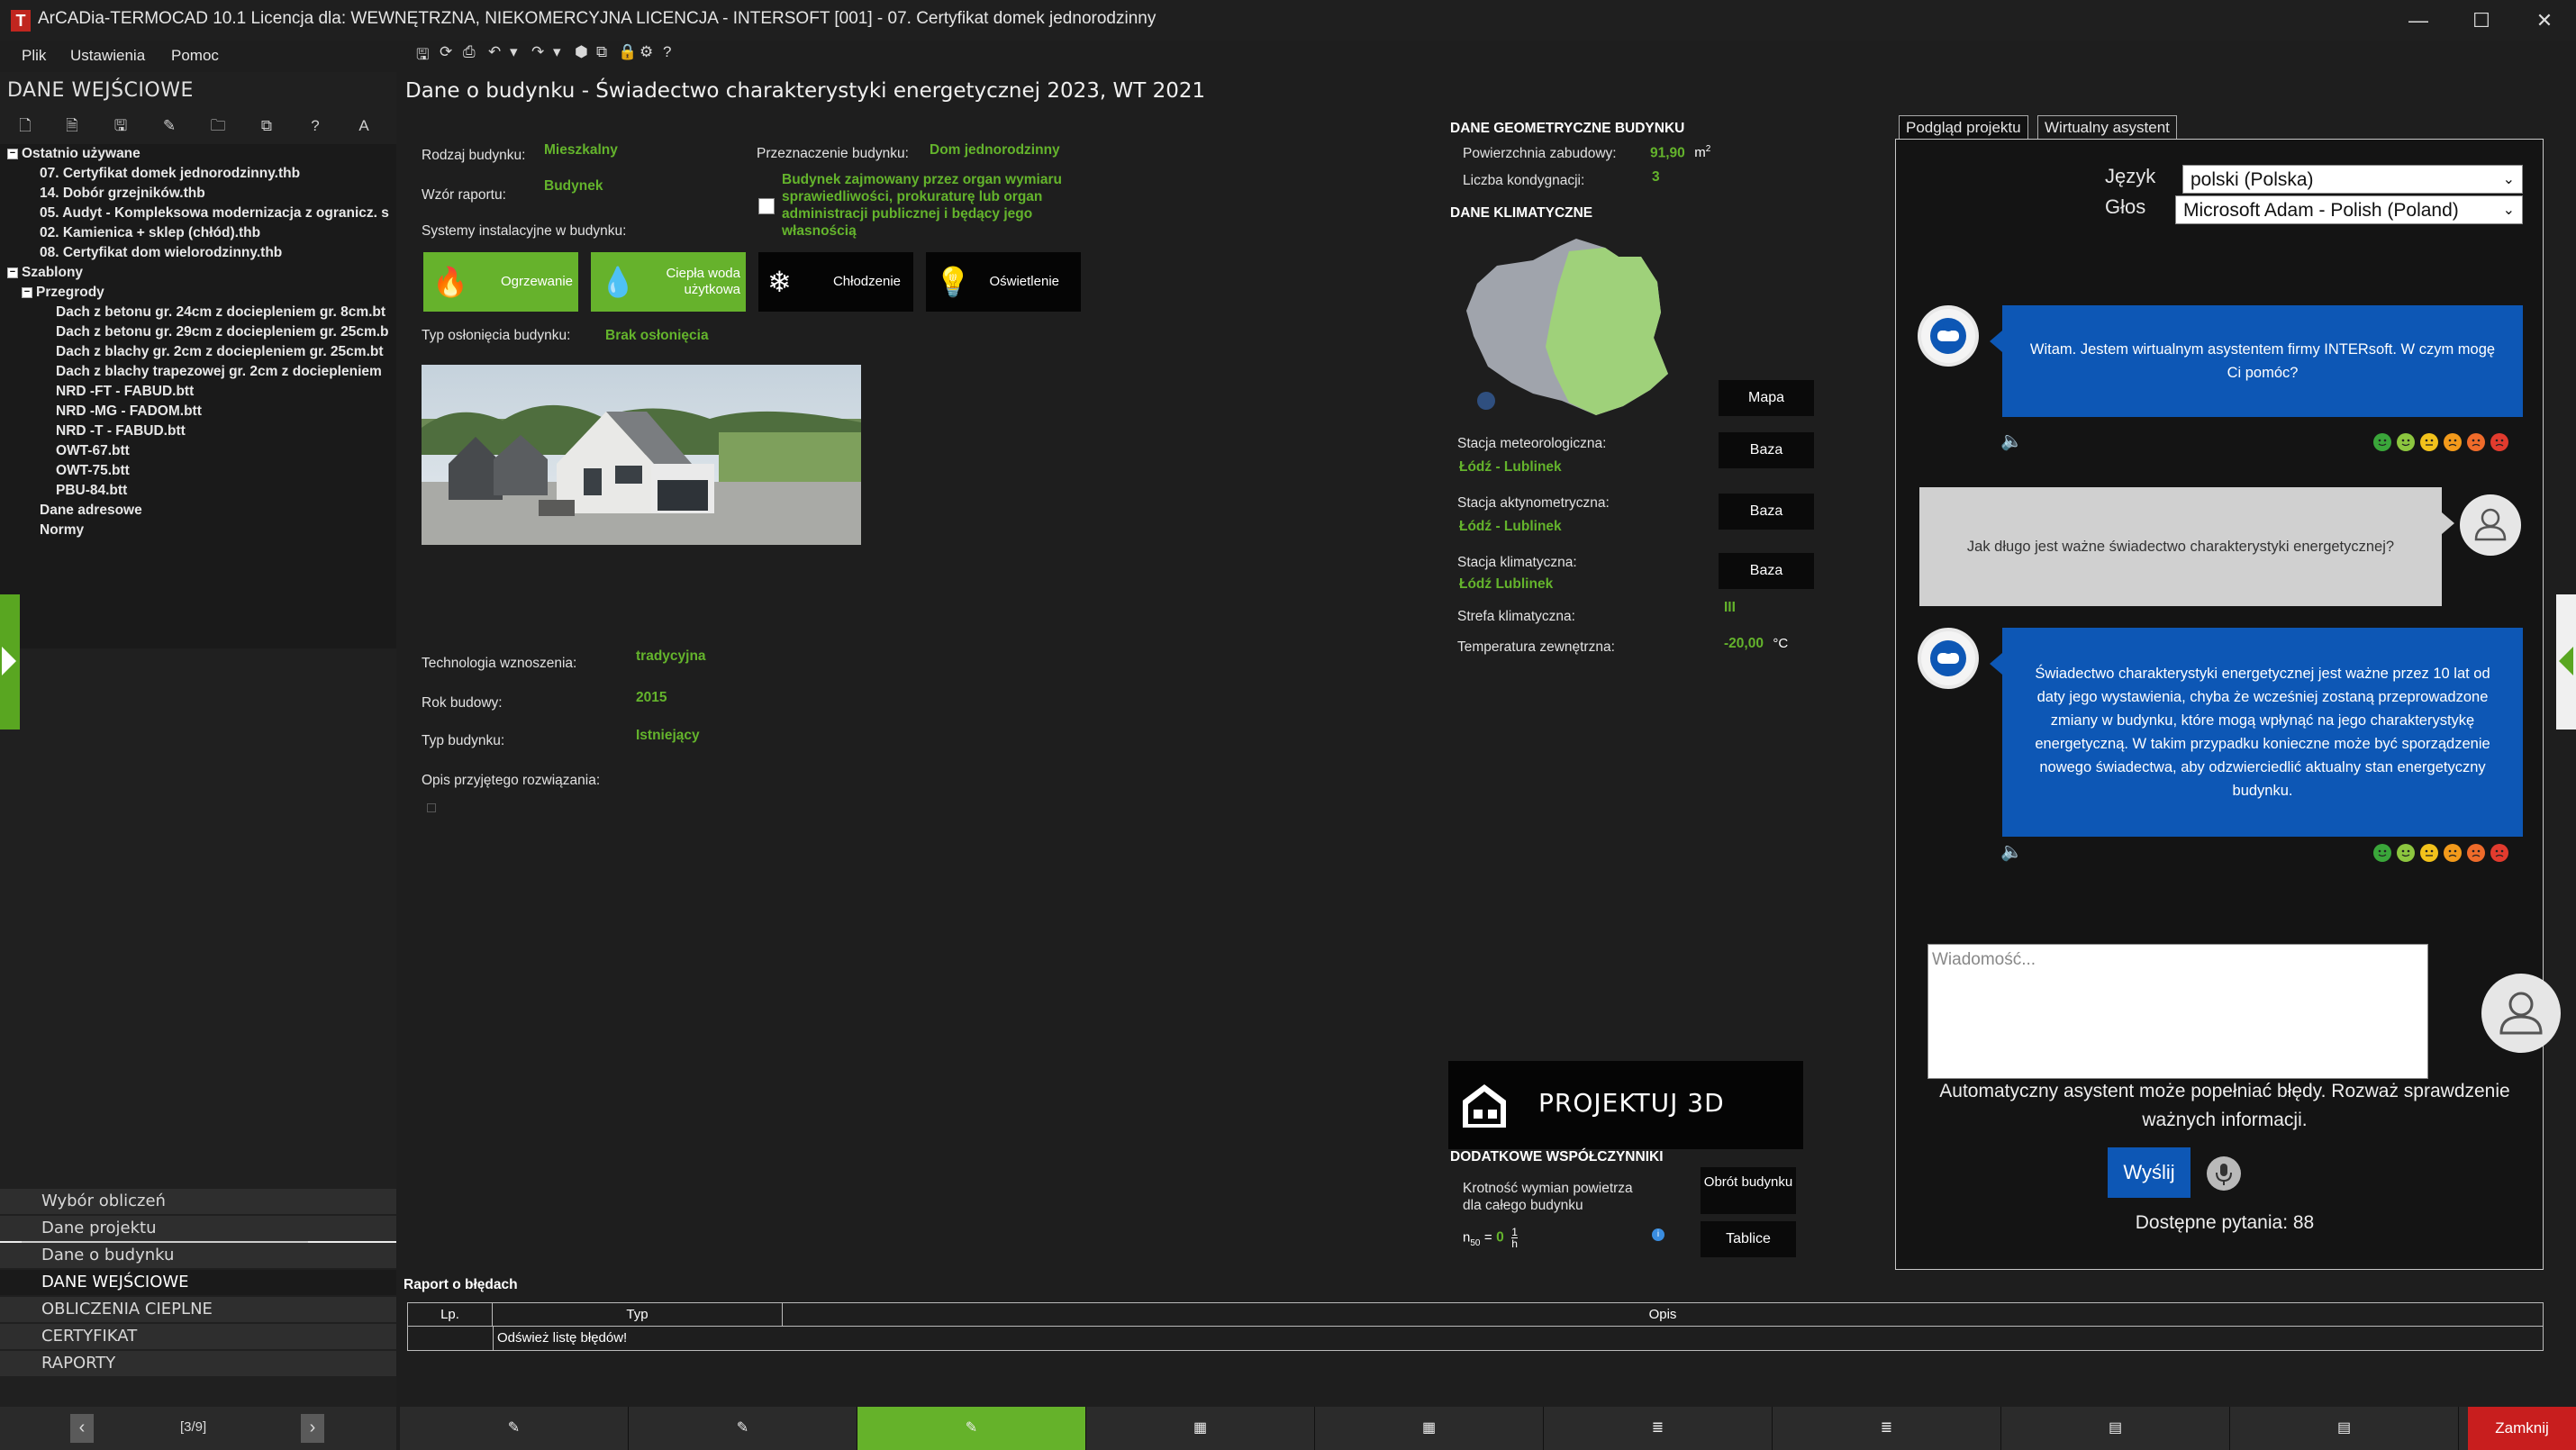  Describe the element at coordinates (651, 698) in the screenshot. I see `year-value: 2015` at that location.